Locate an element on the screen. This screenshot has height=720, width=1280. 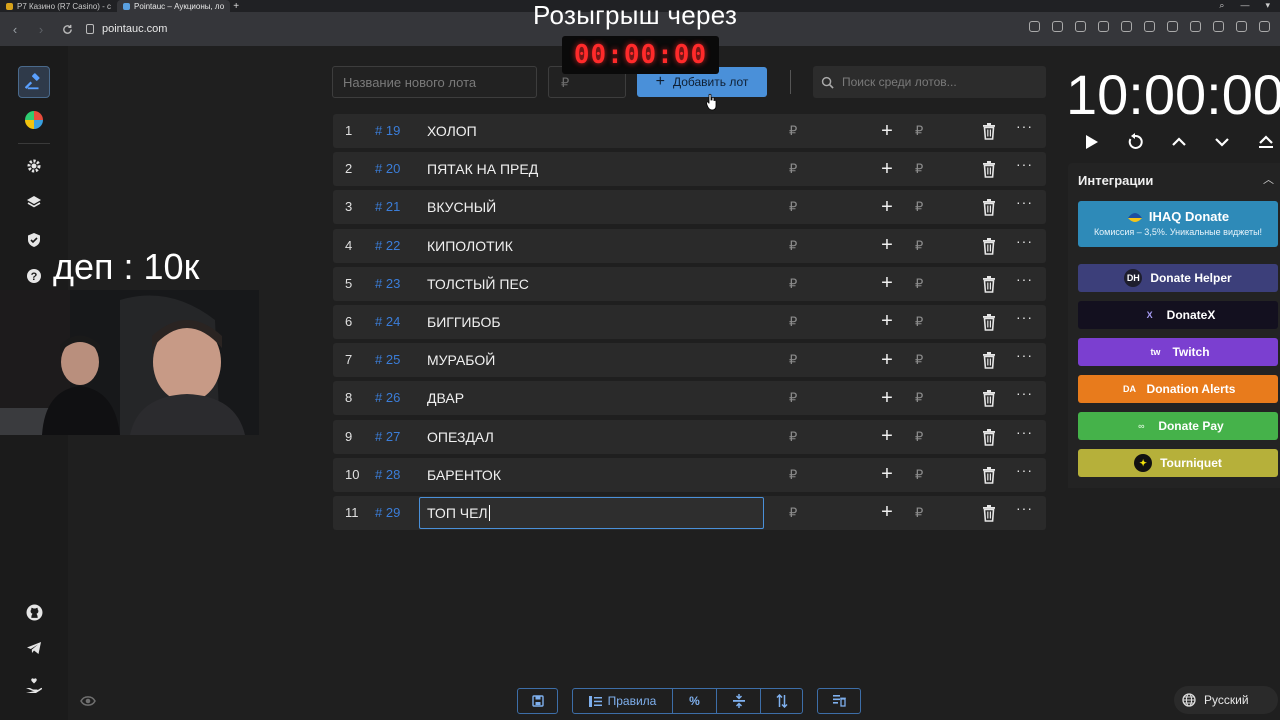
new-tab-icon: + is located at coordinates (236, 6).